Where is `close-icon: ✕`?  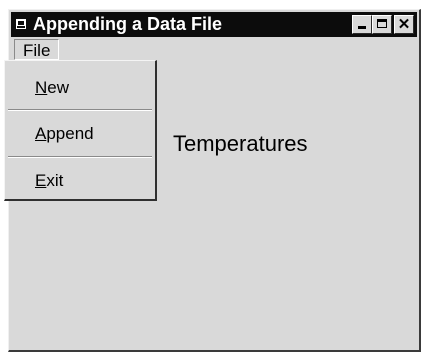 close-icon: ✕ is located at coordinates (404, 24).